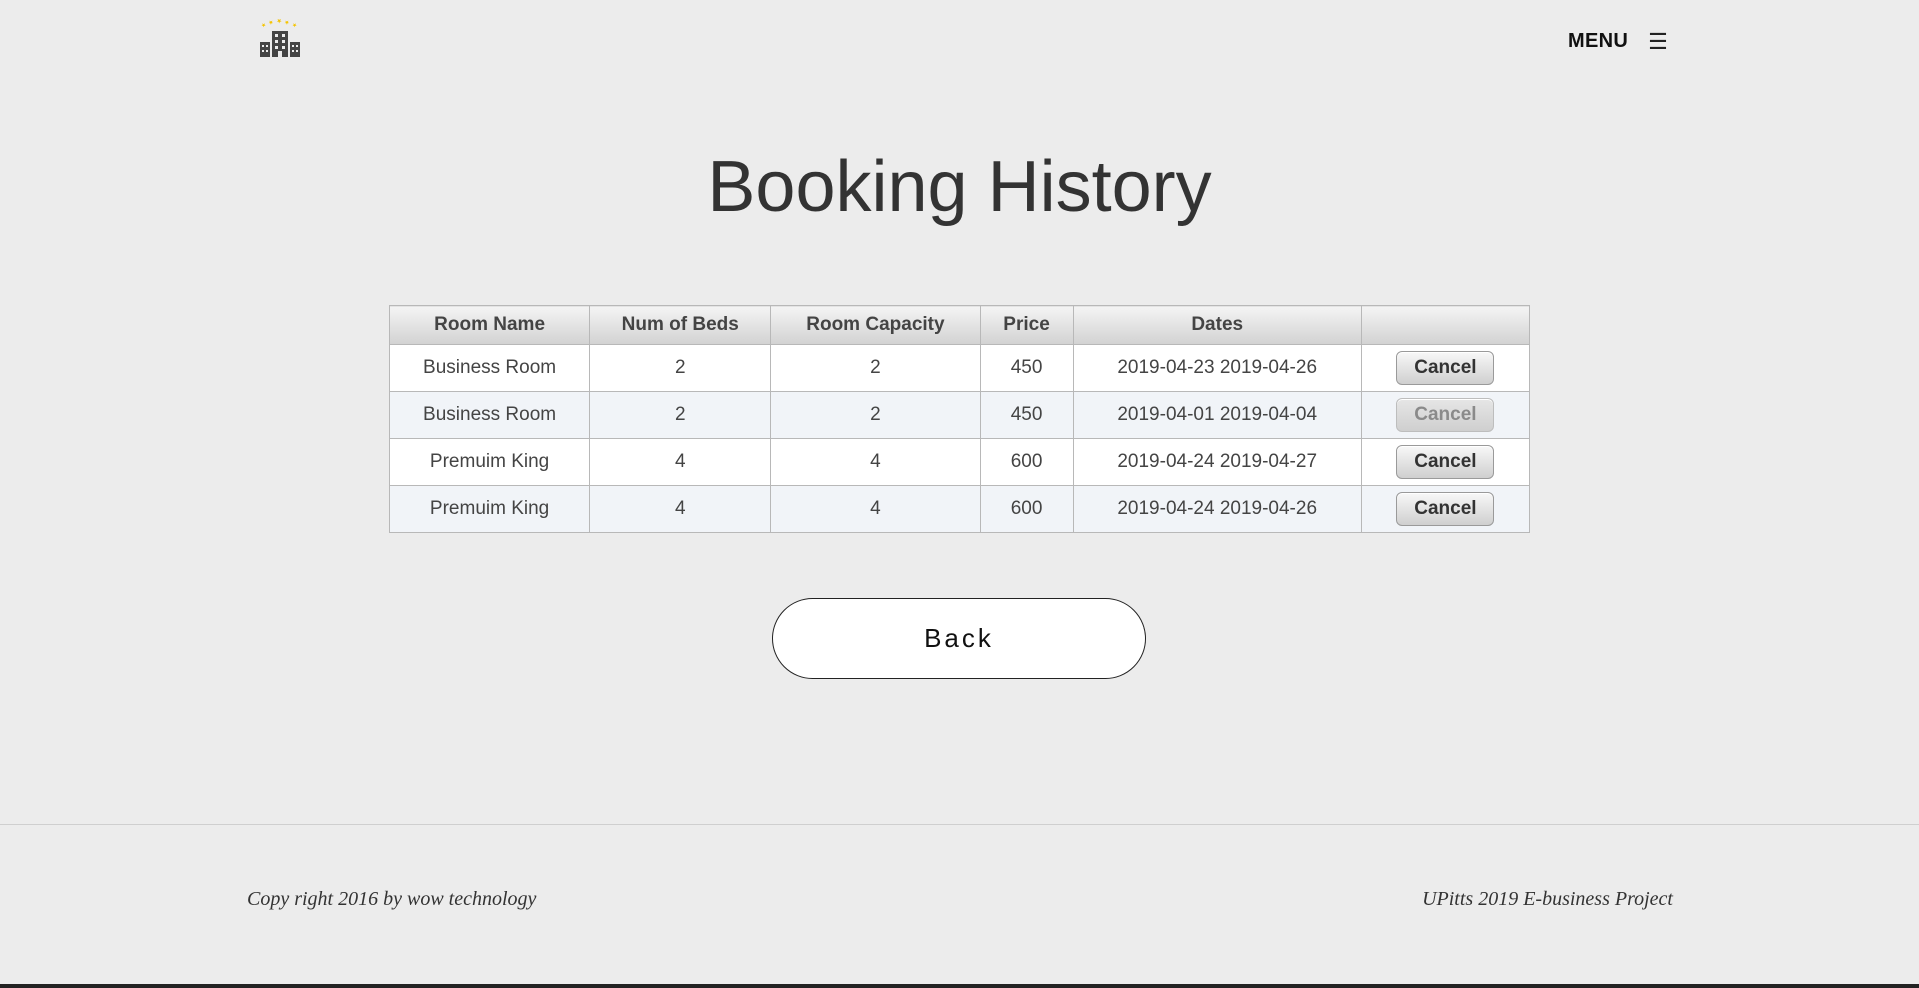 This screenshot has height=988, width=1919. What do you see at coordinates (1445, 325) in the screenshot?
I see `column-header-action` at bounding box center [1445, 325].